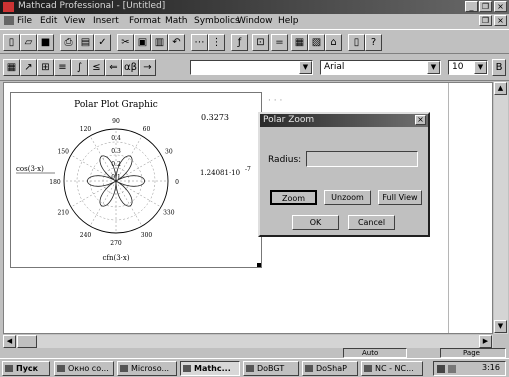 This screenshot has height=377, width=509. Describe the element at coordinates (254, 353) in the screenshot. I see `status-bar: Auto Page` at that location.